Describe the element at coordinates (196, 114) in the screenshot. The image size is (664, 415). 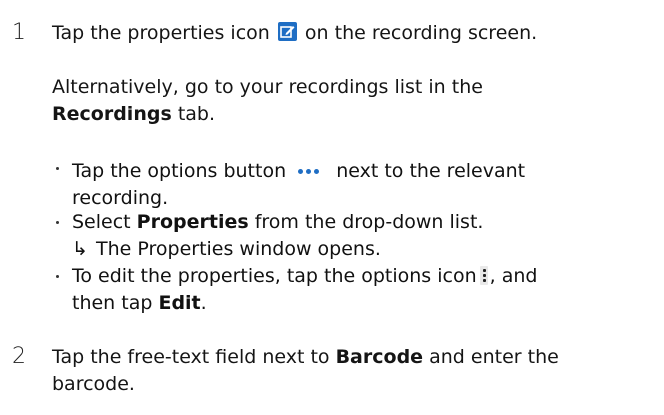
I see `alternative-text-end: tab.` at that location.